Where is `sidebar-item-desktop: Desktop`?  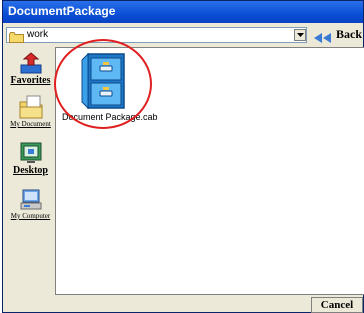 sidebar-item-desktop: Desktop is located at coordinates (30, 158).